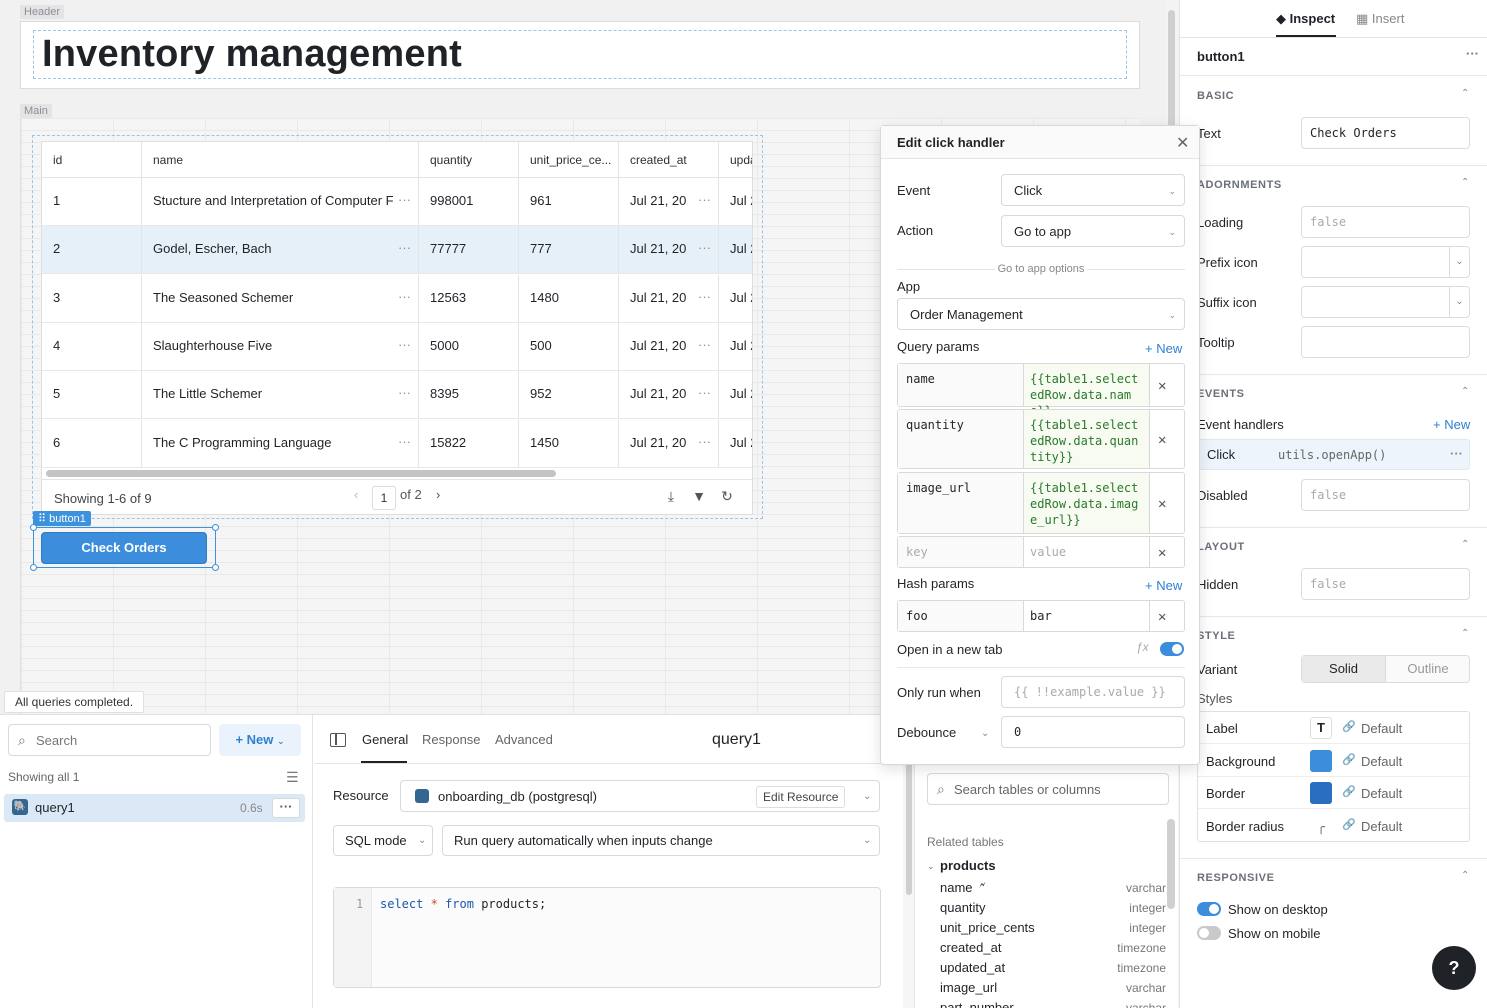 This screenshot has width=1487, height=1008. Describe the element at coordinates (92, 443) in the screenshot. I see `table-cell: 6` at that location.